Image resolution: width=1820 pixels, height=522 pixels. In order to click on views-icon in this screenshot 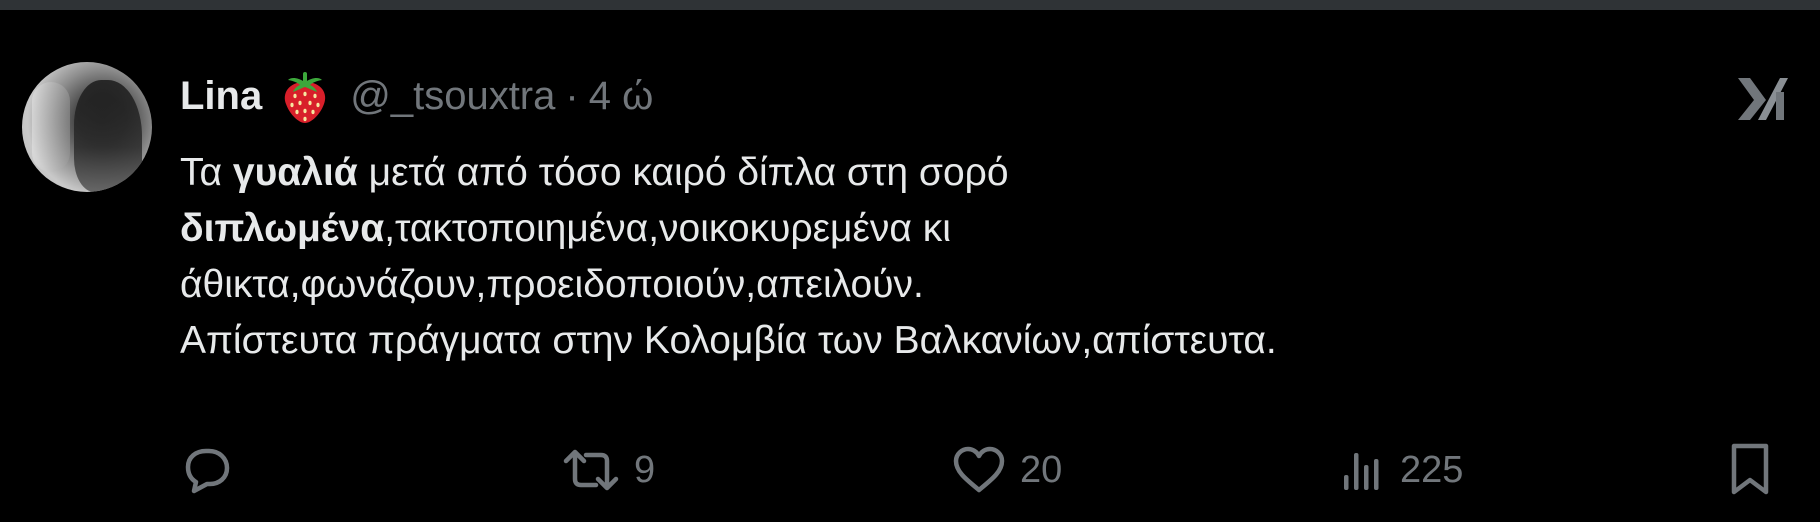, I will do `click(1361, 471)`.